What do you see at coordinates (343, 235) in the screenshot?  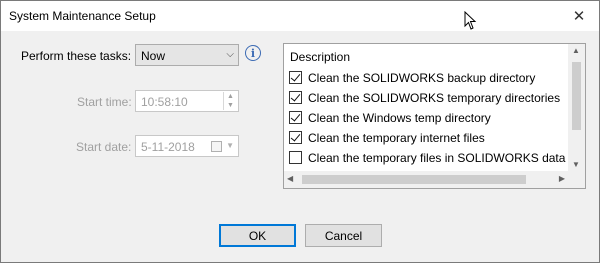 I see `cancel-button: Cancel` at bounding box center [343, 235].